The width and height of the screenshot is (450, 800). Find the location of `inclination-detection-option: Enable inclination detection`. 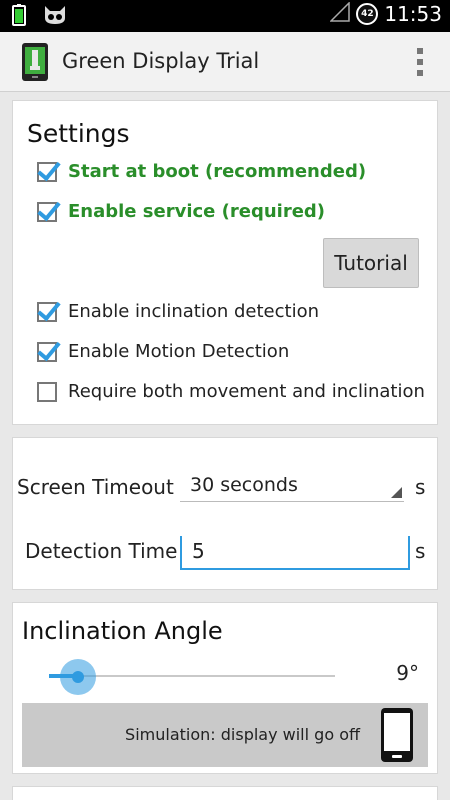

inclination-detection-option: Enable inclination detection is located at coordinates (178, 311).